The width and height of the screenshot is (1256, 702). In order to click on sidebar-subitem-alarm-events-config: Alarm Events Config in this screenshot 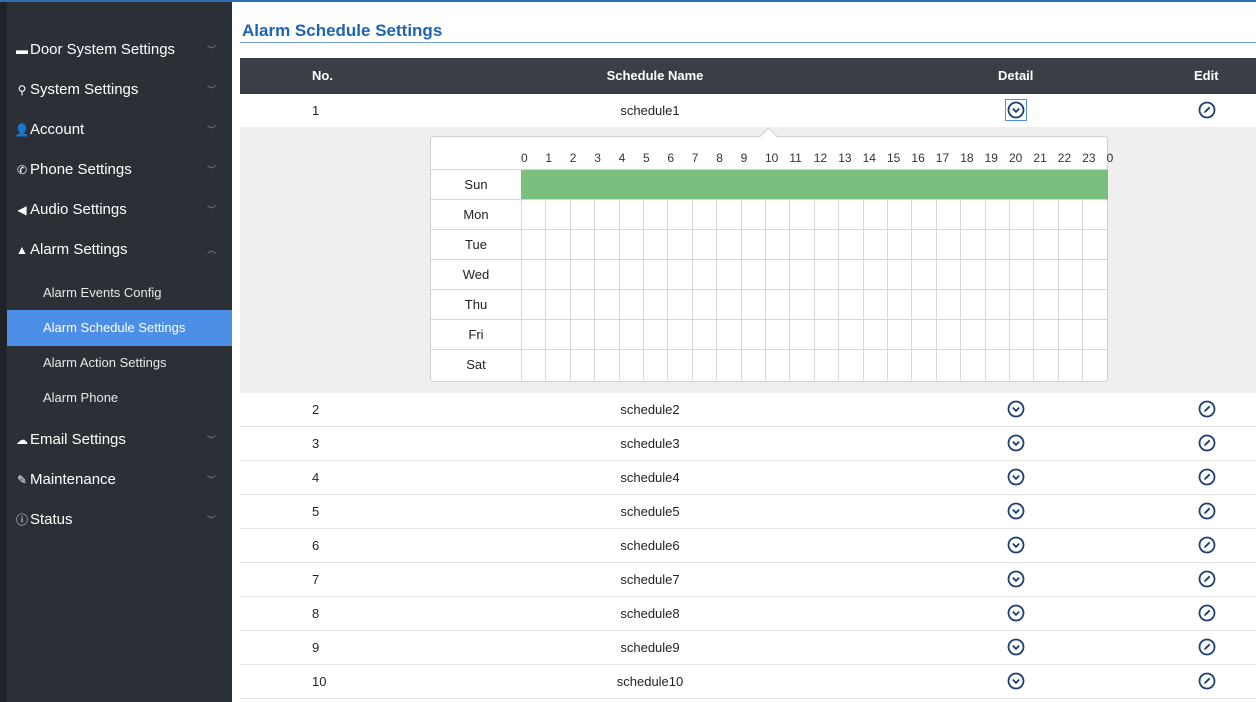, I will do `click(119, 293)`.